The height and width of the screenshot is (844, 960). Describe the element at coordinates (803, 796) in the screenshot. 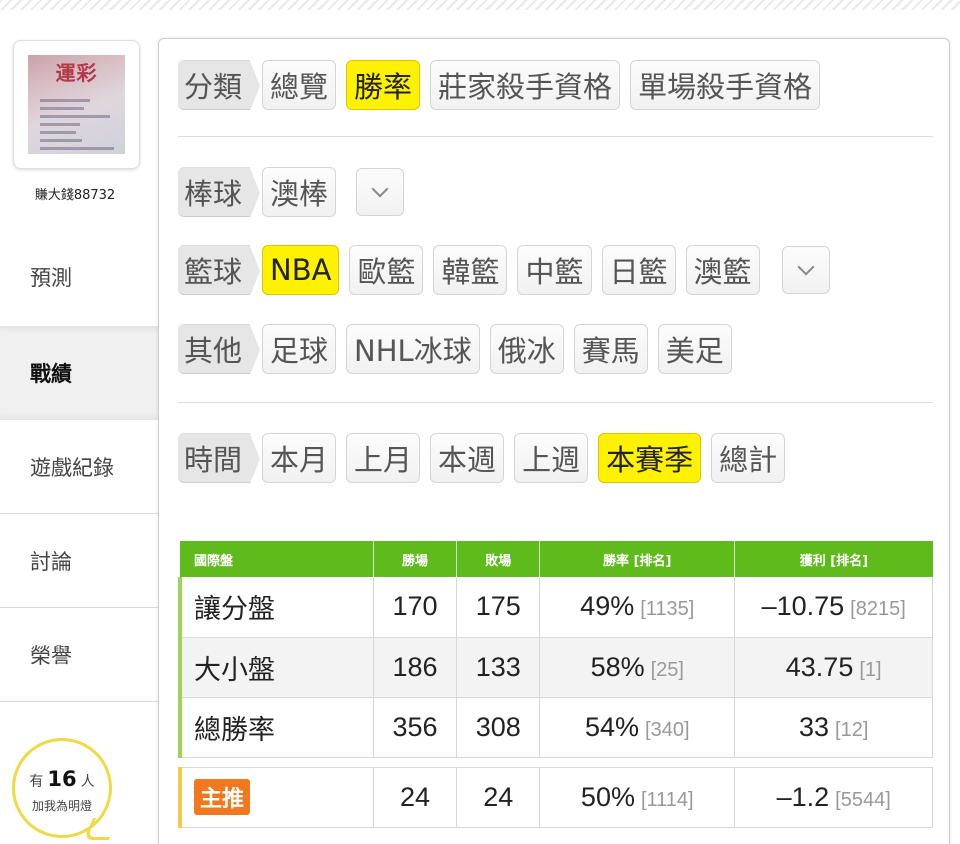

I see `profit-value: –1.2` at that location.